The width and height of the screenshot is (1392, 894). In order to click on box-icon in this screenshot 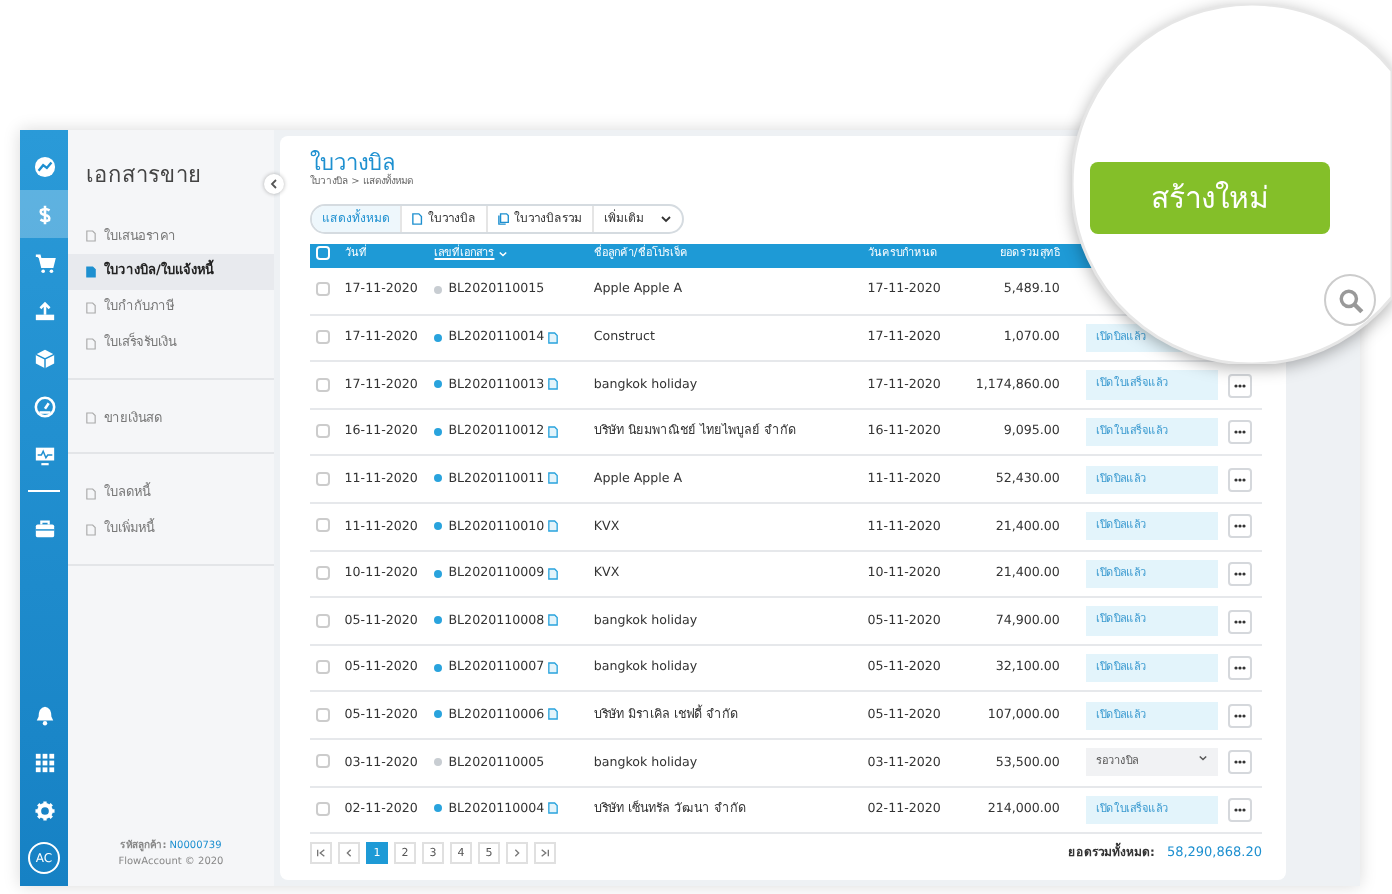, I will do `click(44, 358)`.